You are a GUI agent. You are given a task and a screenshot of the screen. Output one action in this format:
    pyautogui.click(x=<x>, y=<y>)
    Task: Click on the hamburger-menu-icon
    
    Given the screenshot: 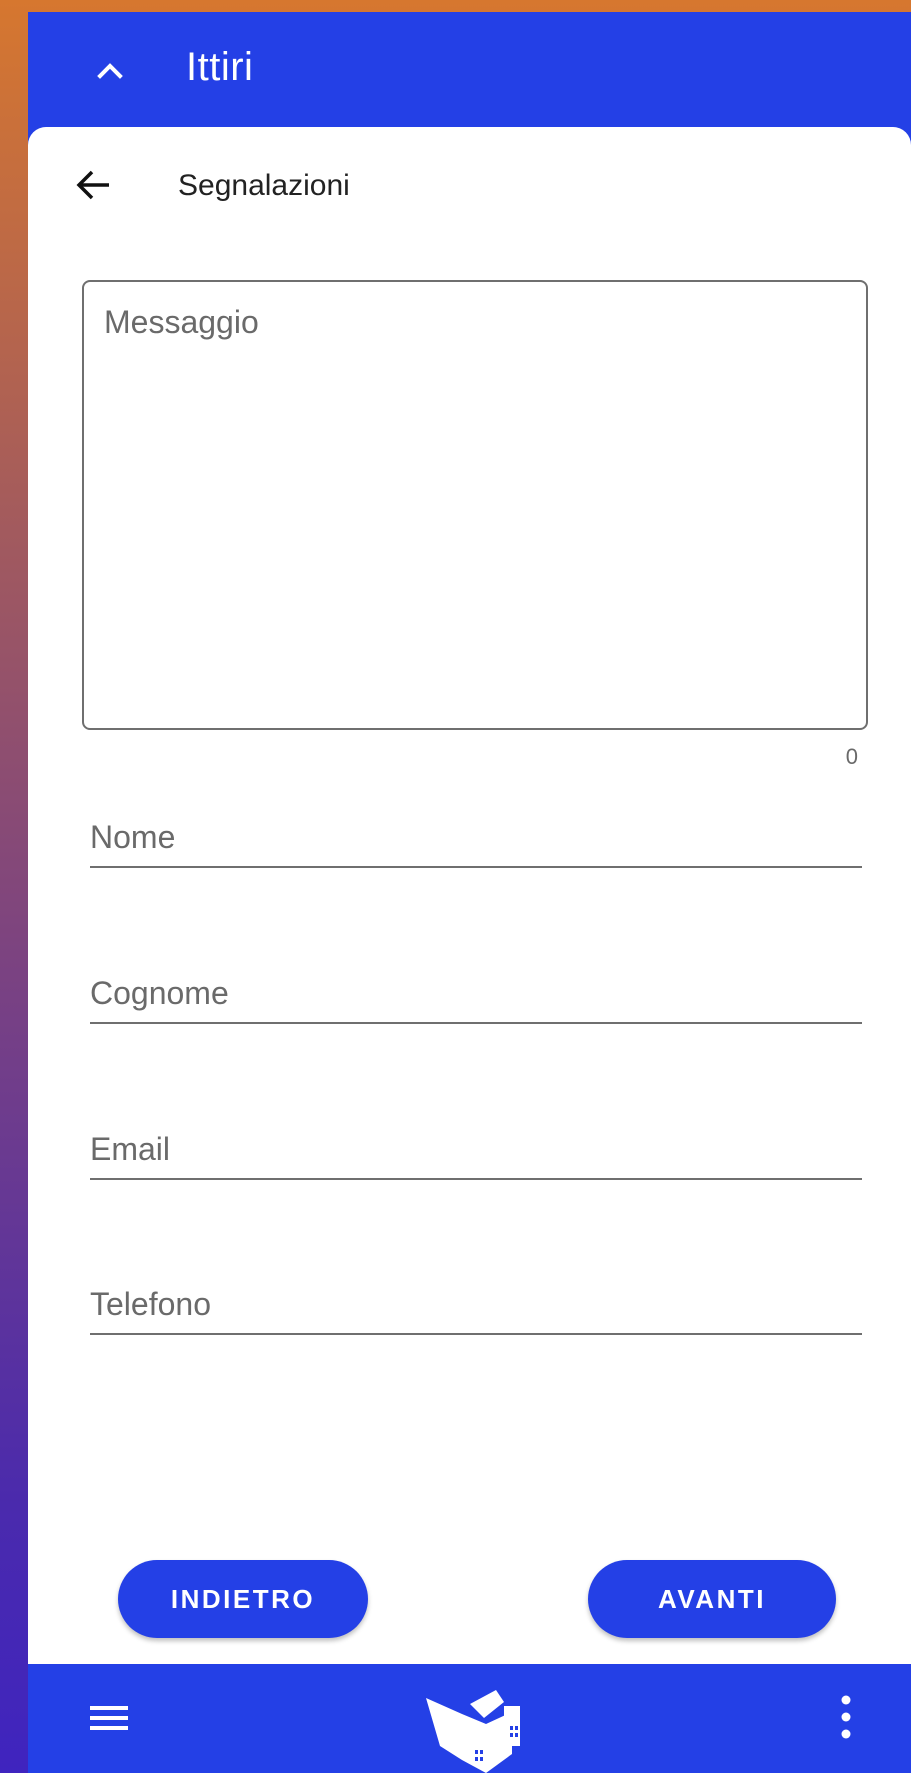 What is the action you would take?
    pyautogui.click(x=110, y=1718)
    